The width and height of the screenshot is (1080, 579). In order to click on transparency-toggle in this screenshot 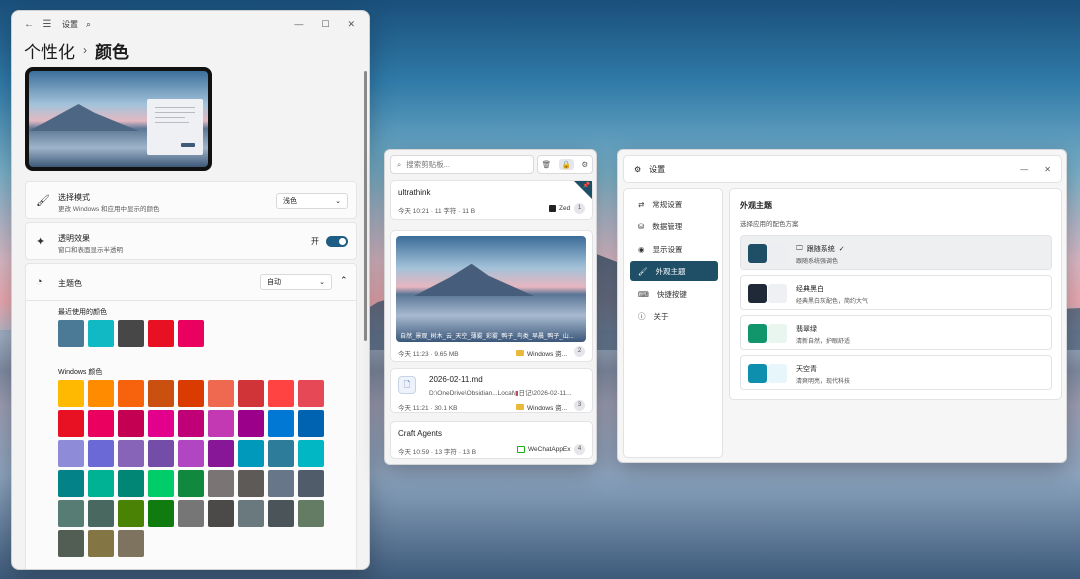, I will do `click(337, 241)`.